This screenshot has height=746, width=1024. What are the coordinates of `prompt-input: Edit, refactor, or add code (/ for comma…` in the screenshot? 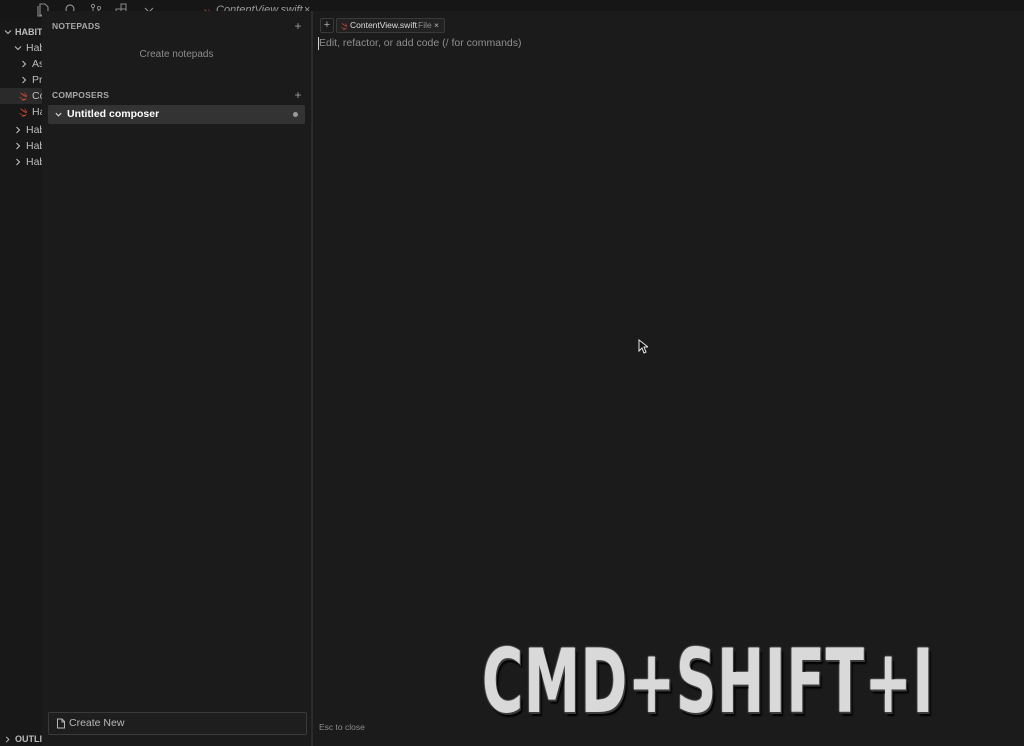 It's located at (420, 43).